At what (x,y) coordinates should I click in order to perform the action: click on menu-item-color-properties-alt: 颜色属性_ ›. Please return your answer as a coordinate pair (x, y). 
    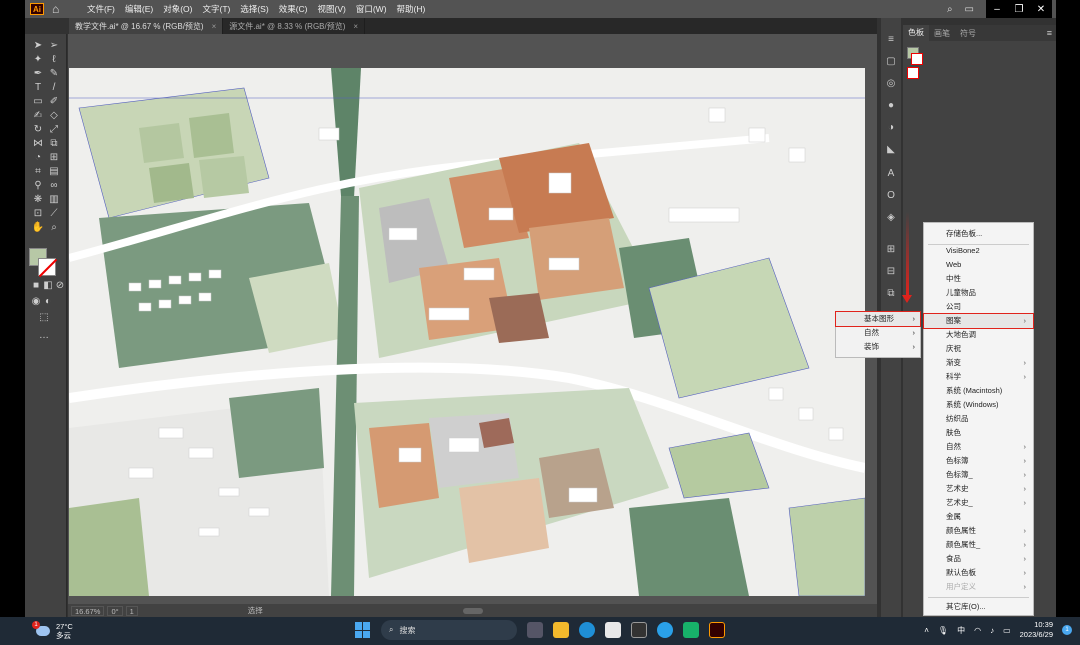
    Looking at the image, I should click on (978, 545).